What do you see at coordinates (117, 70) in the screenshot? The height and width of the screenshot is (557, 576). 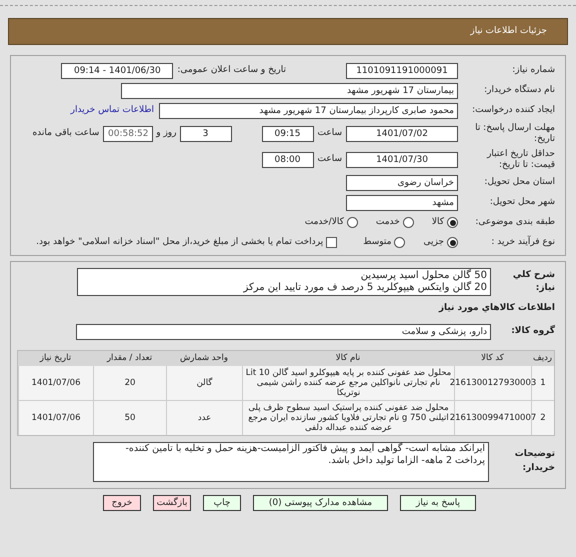 I see `announce-date-field: 1401/06/30 - 09:14` at bounding box center [117, 70].